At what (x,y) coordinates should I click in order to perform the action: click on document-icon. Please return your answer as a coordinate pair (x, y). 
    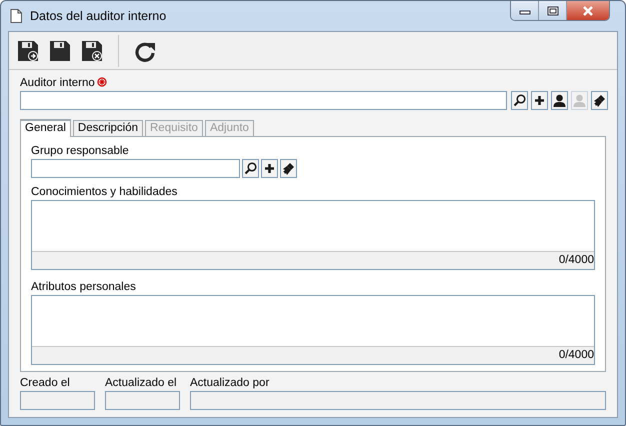
    Looking at the image, I should click on (16, 16).